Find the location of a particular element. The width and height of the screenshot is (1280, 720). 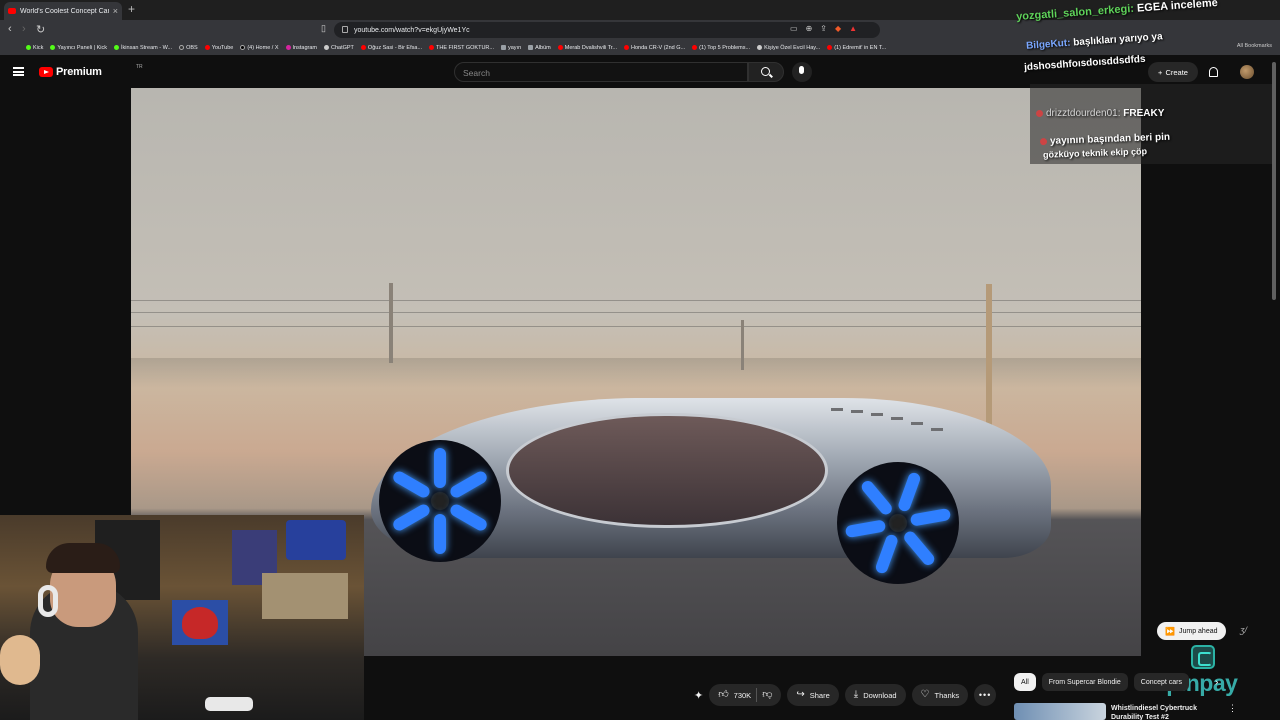

brand-label: Premium is located at coordinates (79, 72).